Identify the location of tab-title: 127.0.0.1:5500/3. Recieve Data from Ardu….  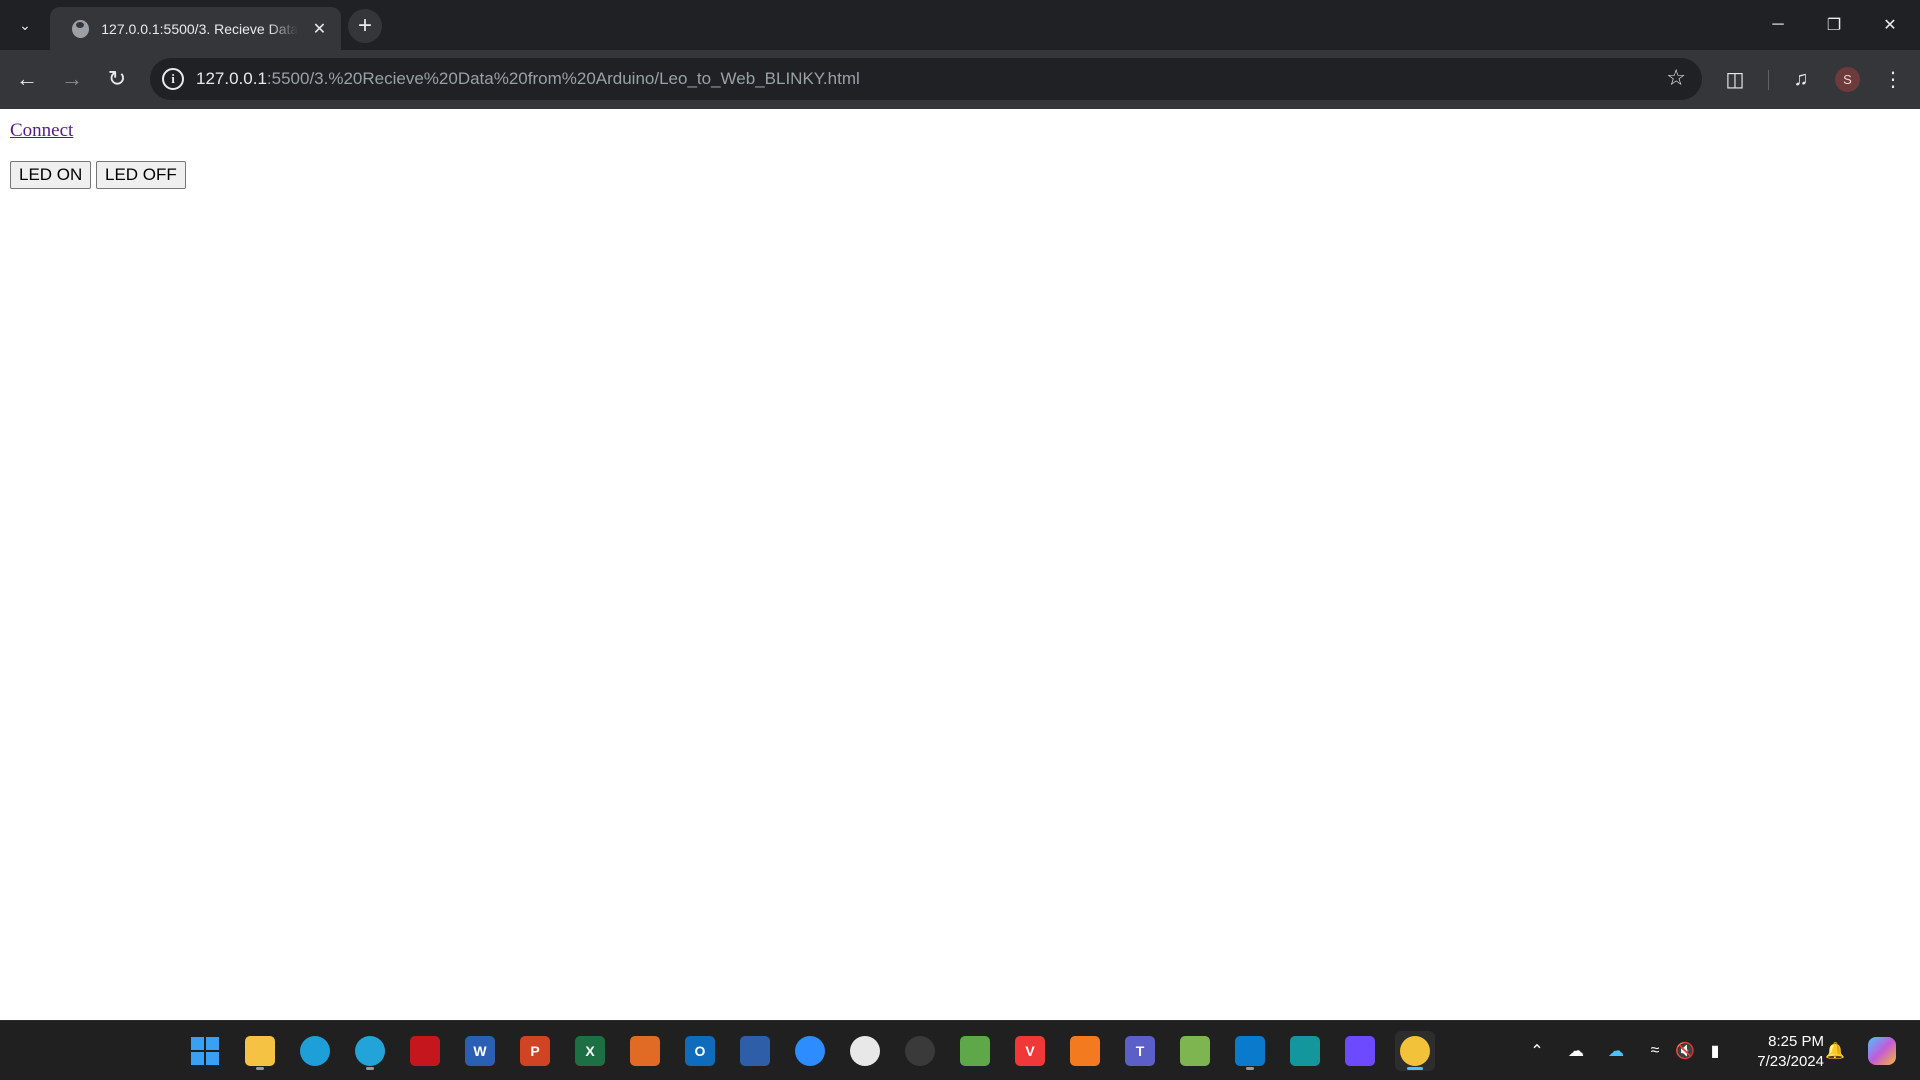
(199, 28).